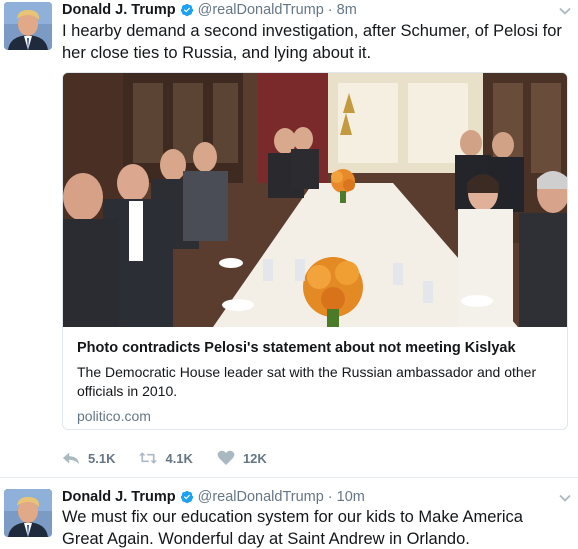 Image resolution: width=578 pixels, height=549 pixels. I want to click on tweet-actions: 5.1K 4.1K 12K, so click(176, 458).